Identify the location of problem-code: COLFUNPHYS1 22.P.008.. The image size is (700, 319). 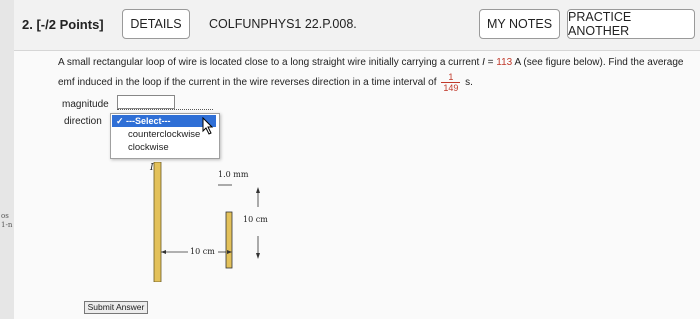
(283, 24).